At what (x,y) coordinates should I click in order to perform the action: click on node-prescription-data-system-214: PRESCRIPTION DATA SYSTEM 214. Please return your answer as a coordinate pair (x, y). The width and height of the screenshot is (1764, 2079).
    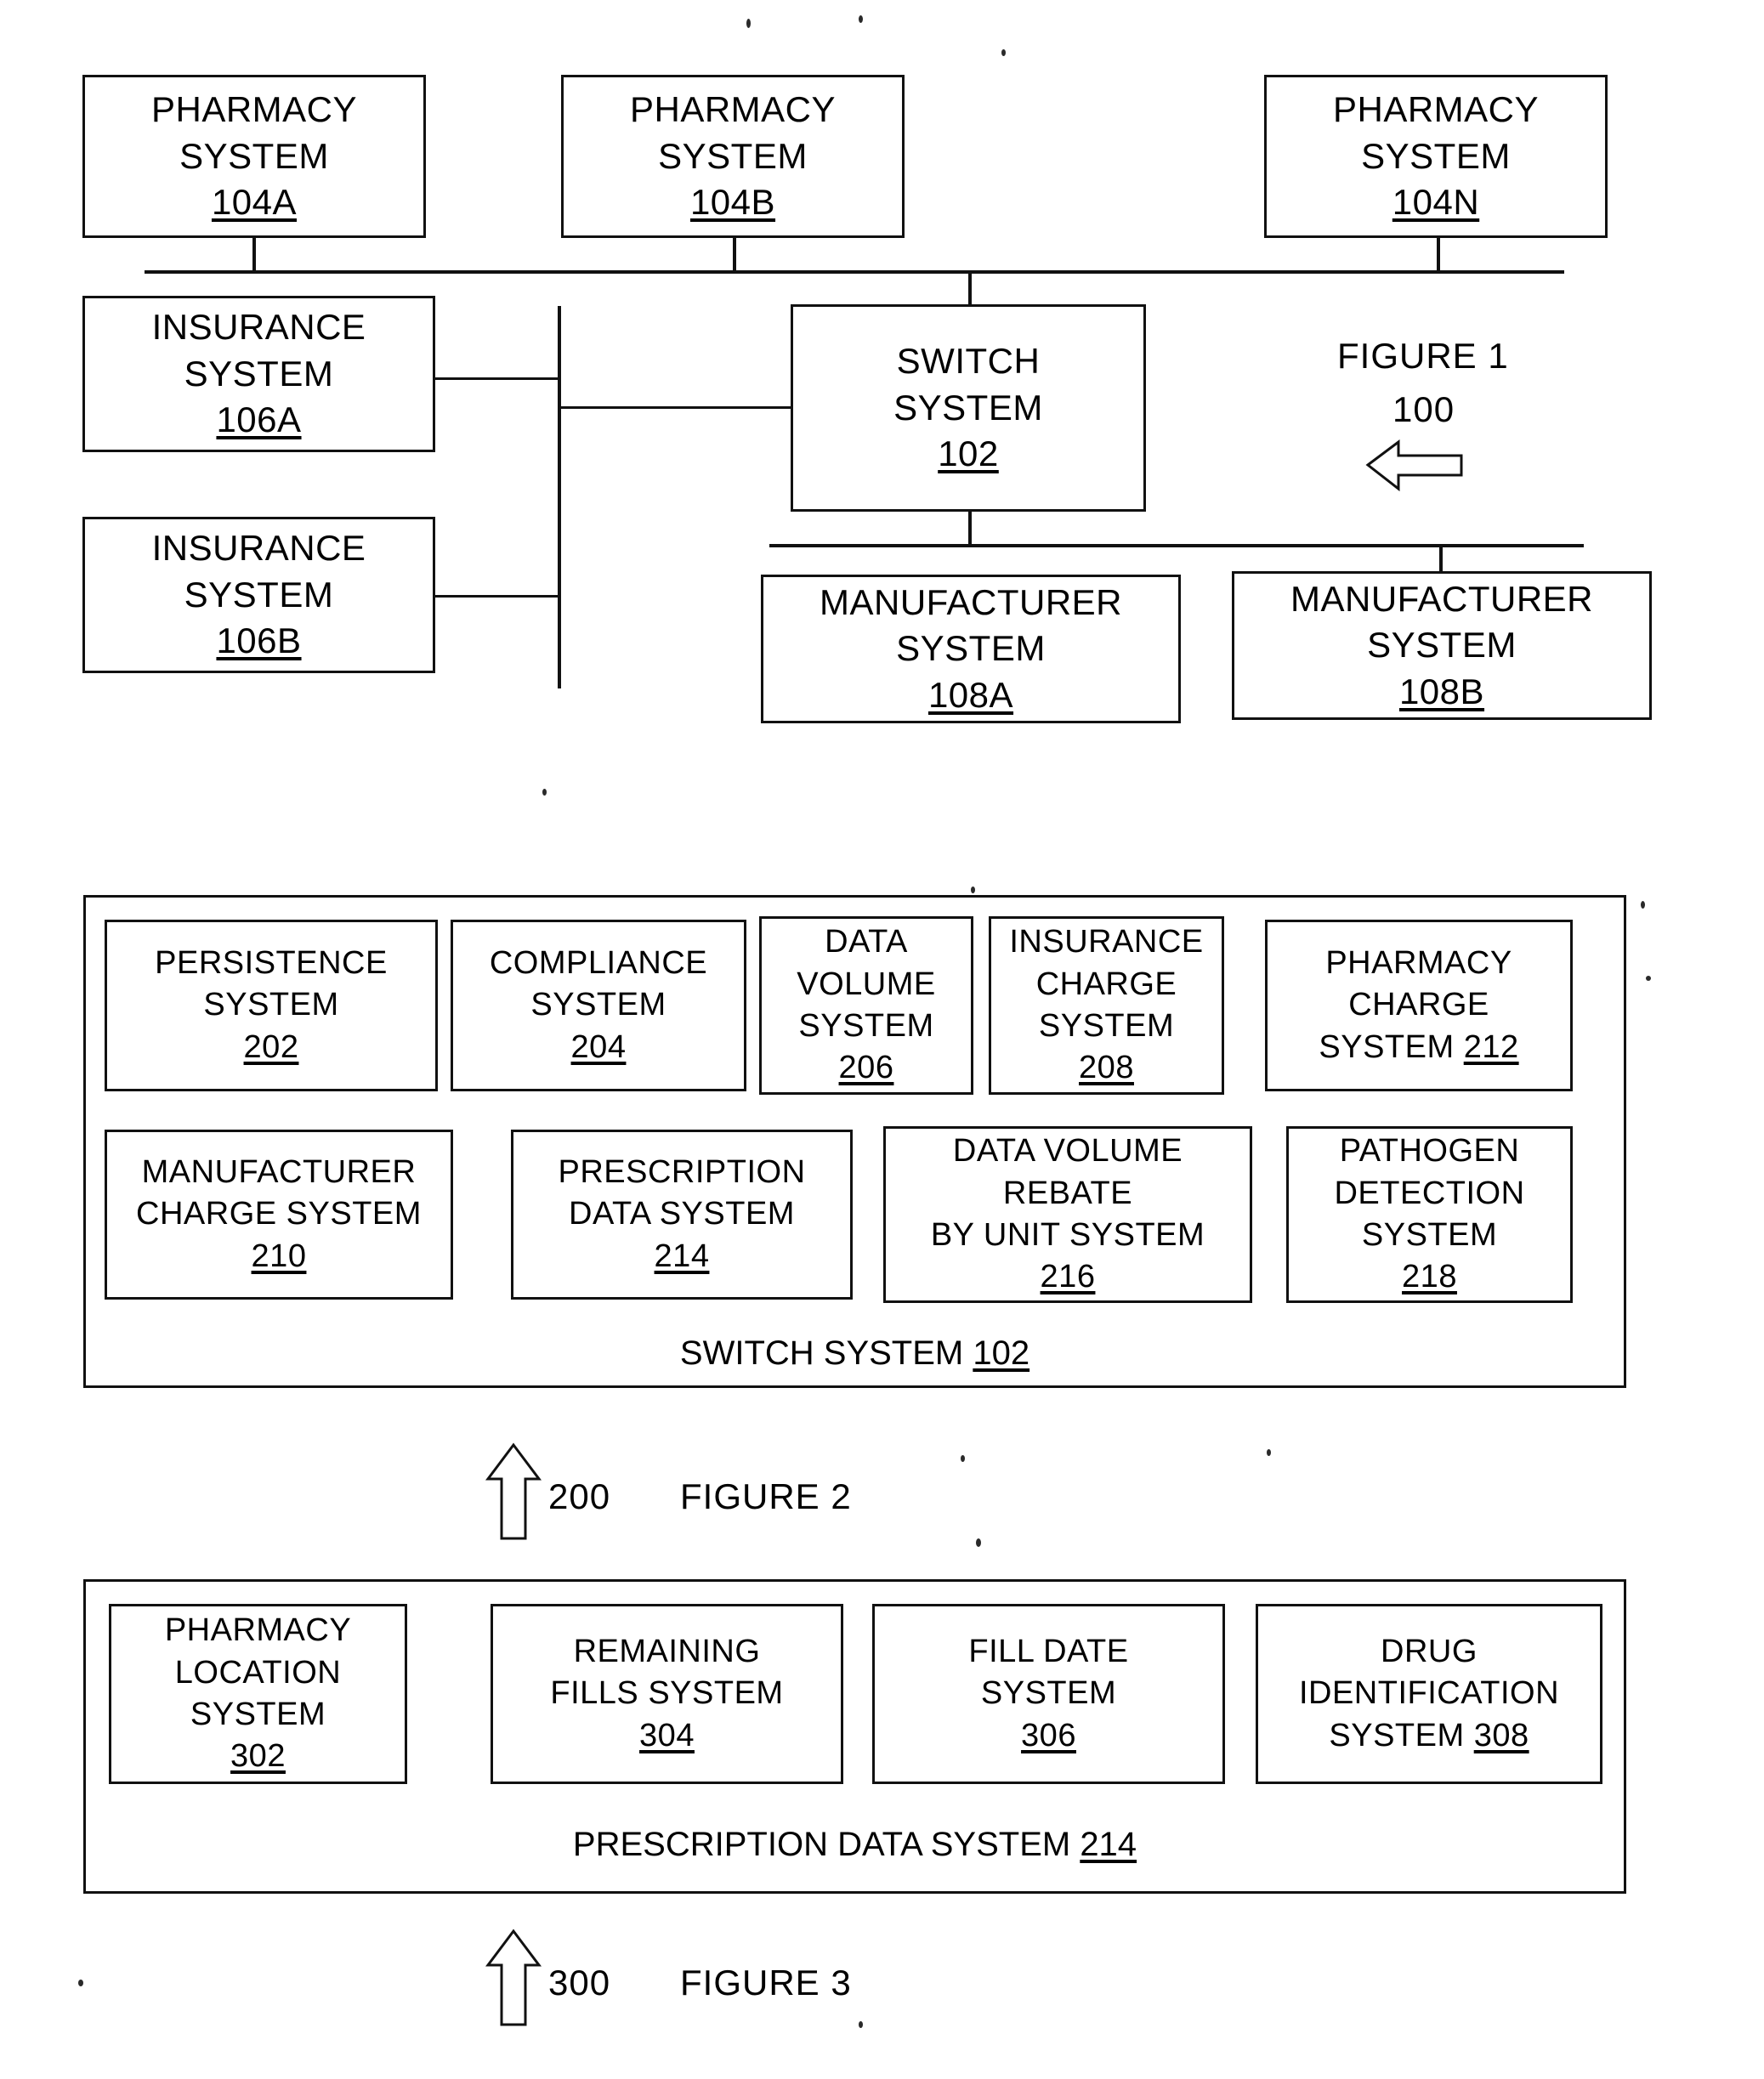
    Looking at the image, I should click on (682, 1215).